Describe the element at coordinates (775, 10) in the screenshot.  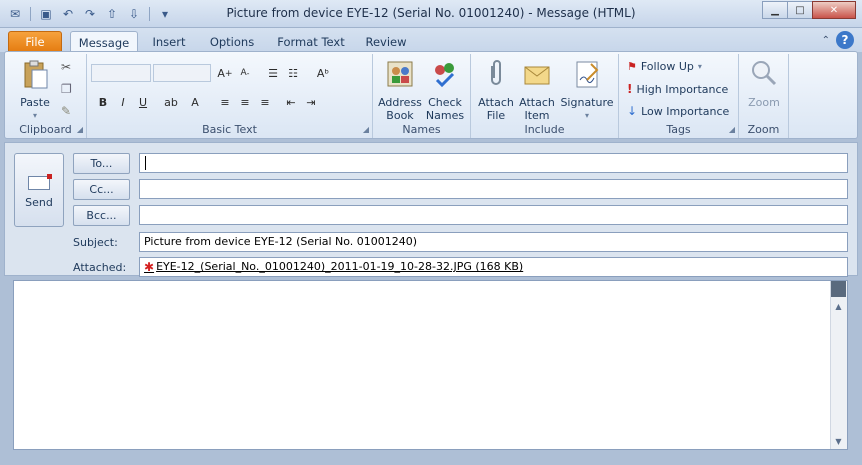
I see `minimize-button: ▁` at that location.